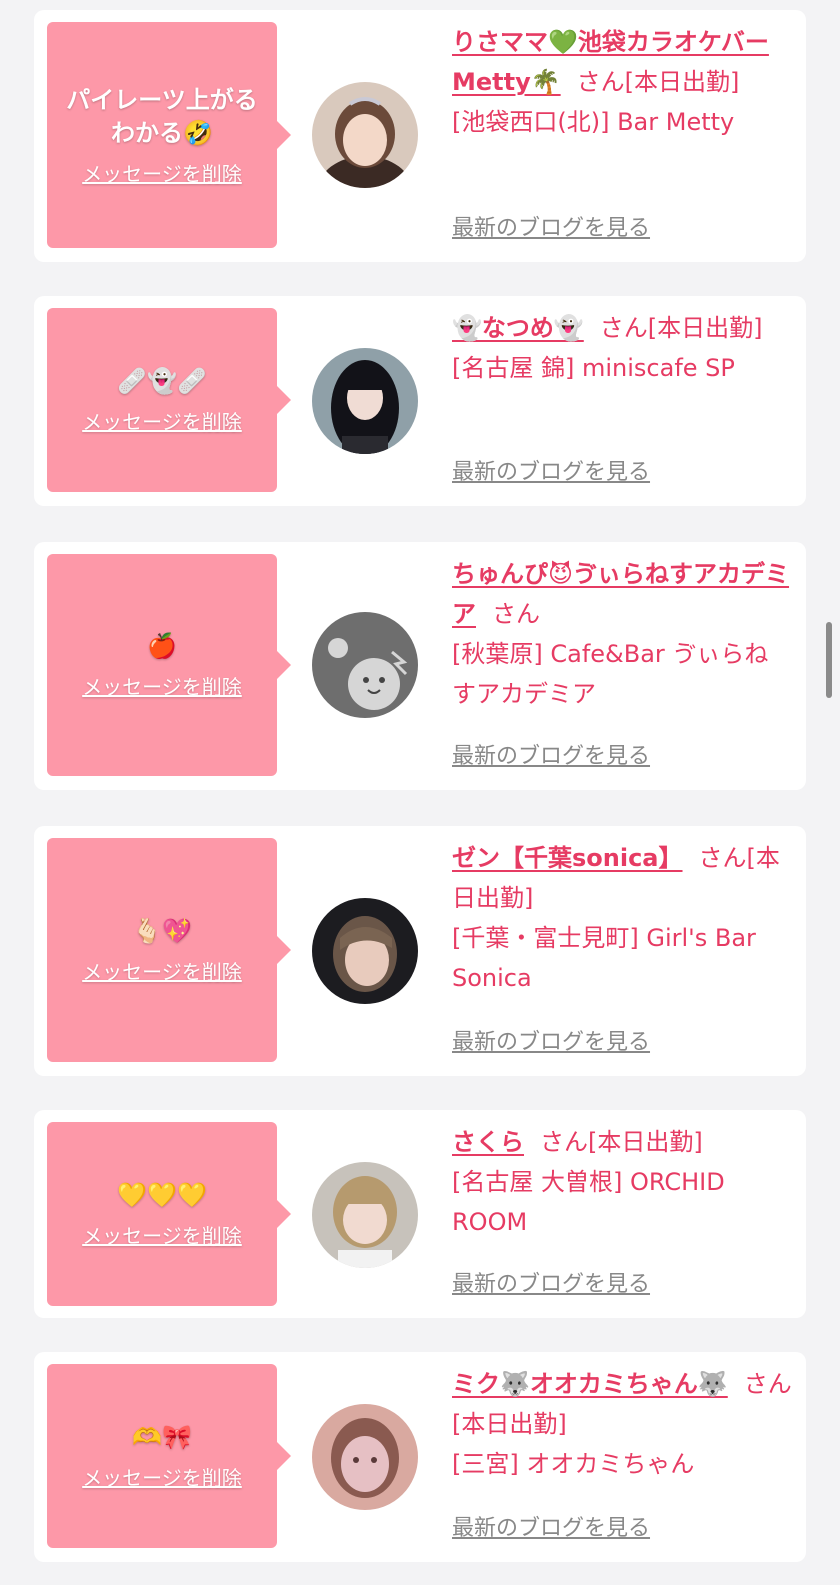  What do you see at coordinates (169, 1214) in the screenshot?
I see `message-bubble: 💛💛💛 メッセージを削除` at bounding box center [169, 1214].